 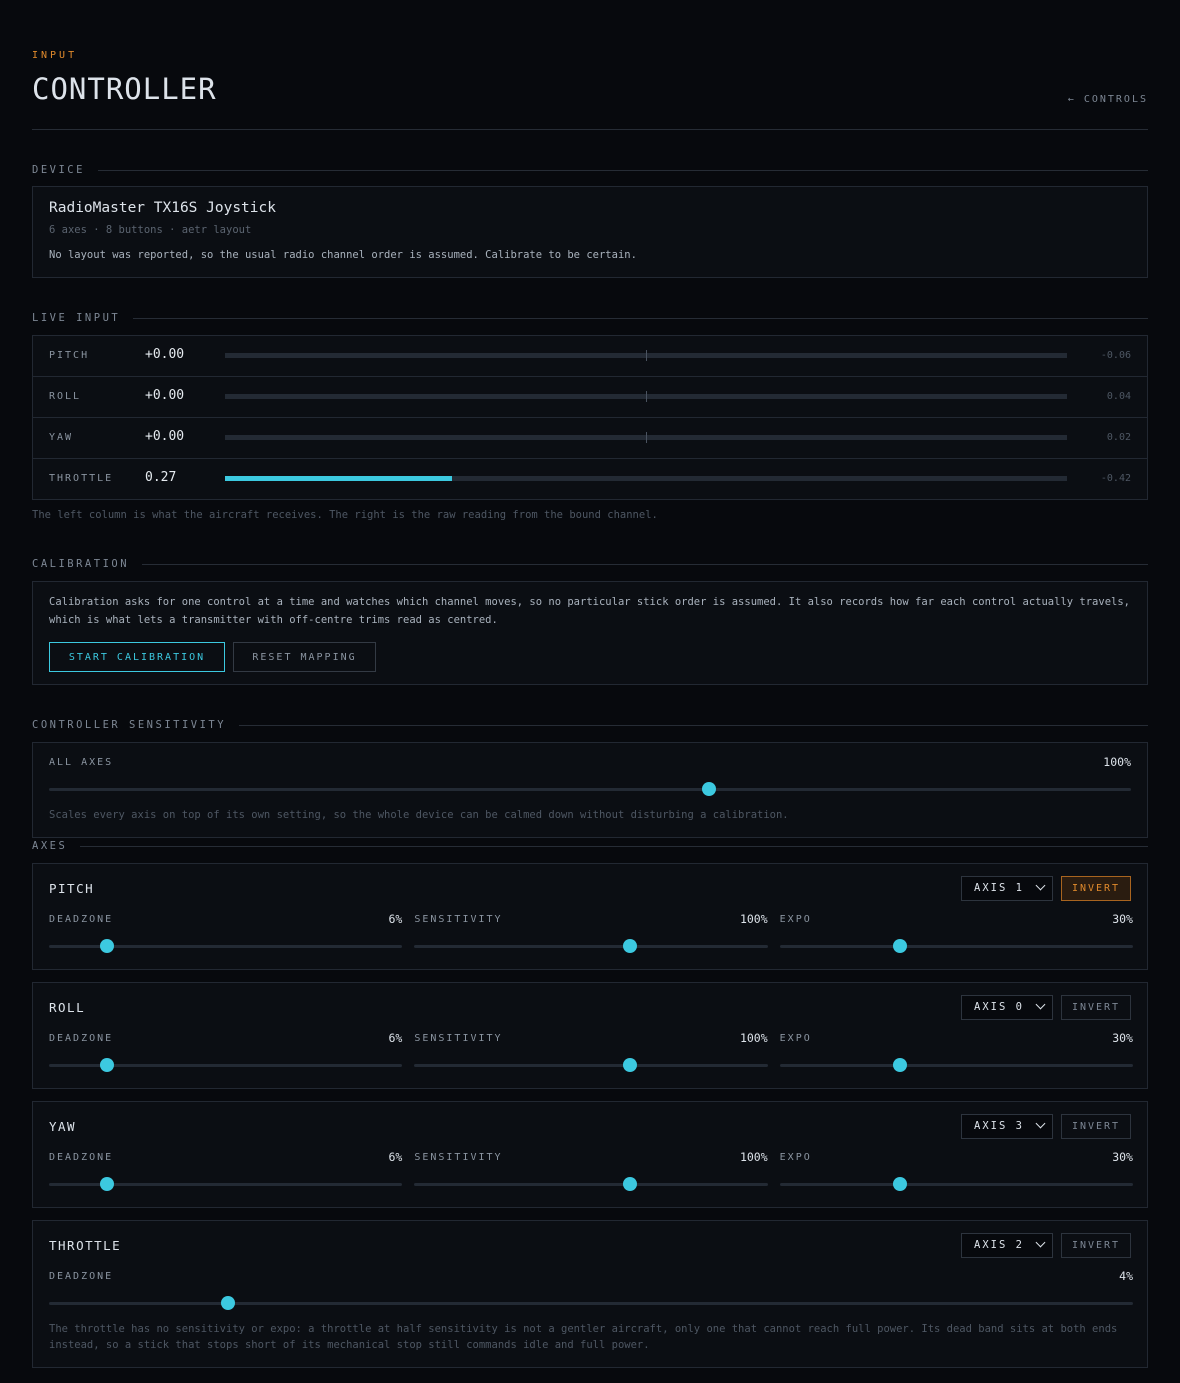 I want to click on section-calibration-label: CALIBRATION, so click(x=590, y=564).